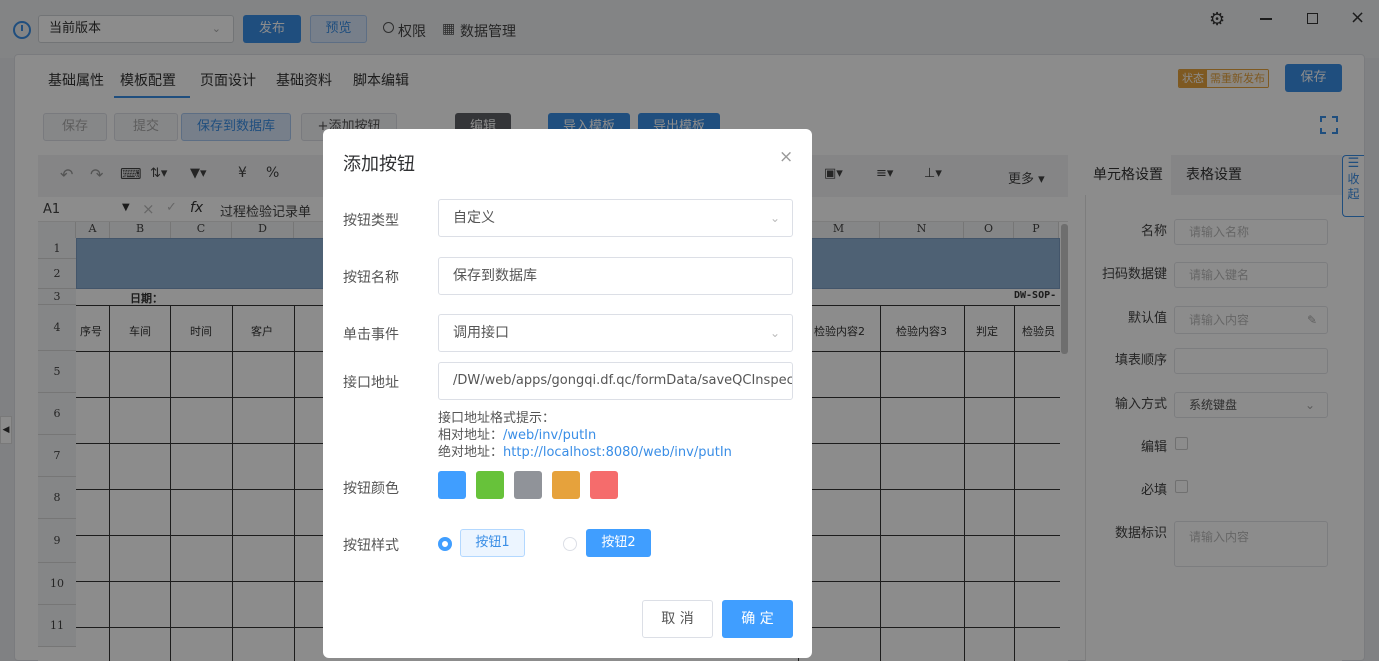  What do you see at coordinates (474, 218) in the screenshot?
I see `type-select-value: 自定义` at bounding box center [474, 218].